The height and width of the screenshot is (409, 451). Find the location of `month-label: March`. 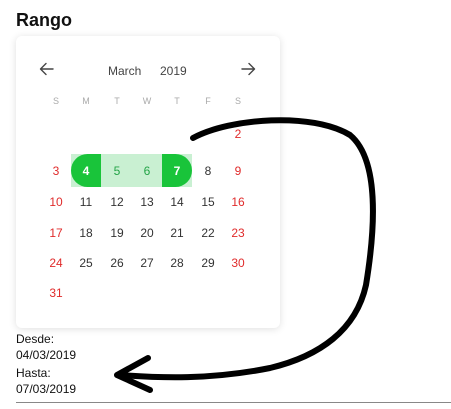

month-label: March is located at coordinates (125, 71).